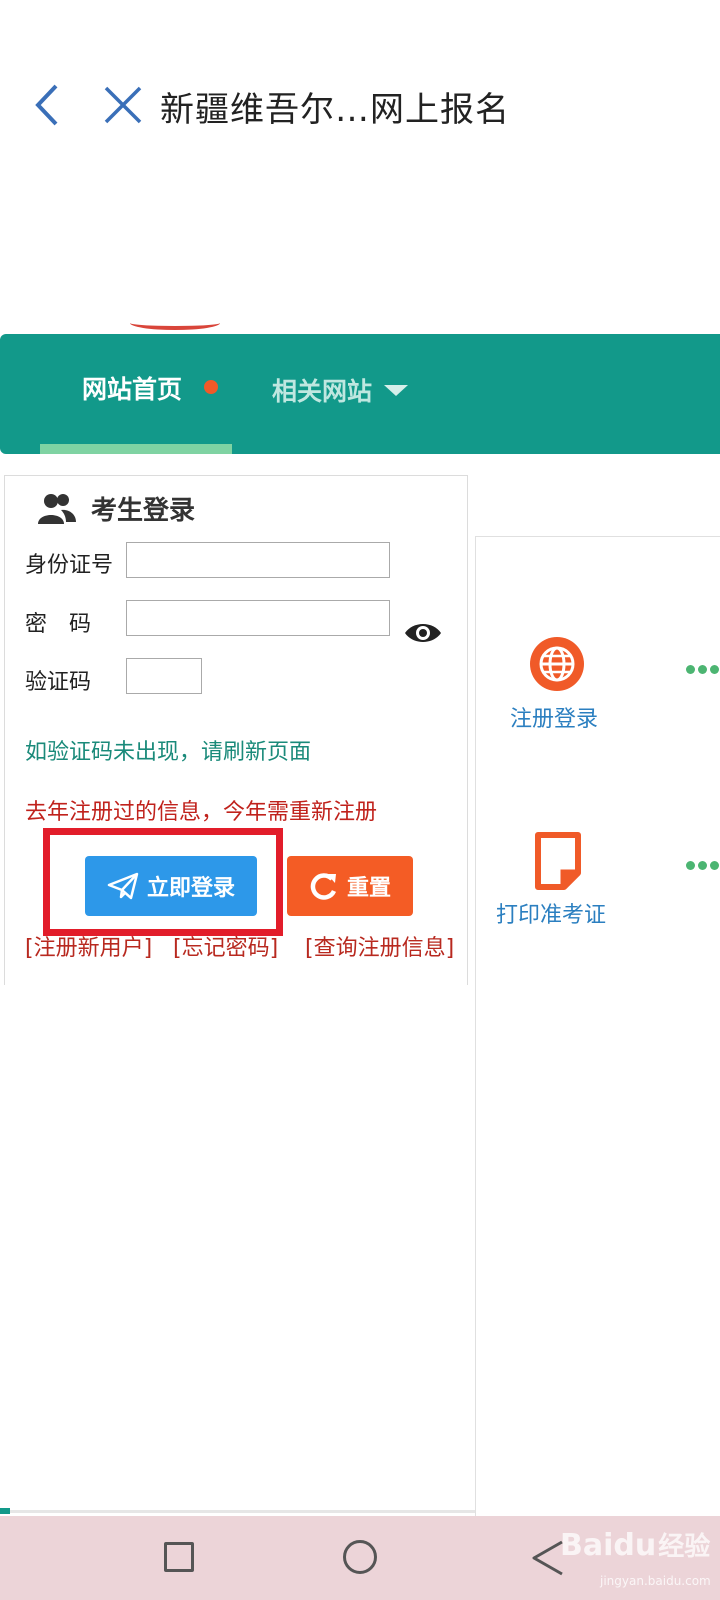 This screenshot has height=1600, width=720. I want to click on baidu-watermark: Baidu 经验, so click(635, 1544).